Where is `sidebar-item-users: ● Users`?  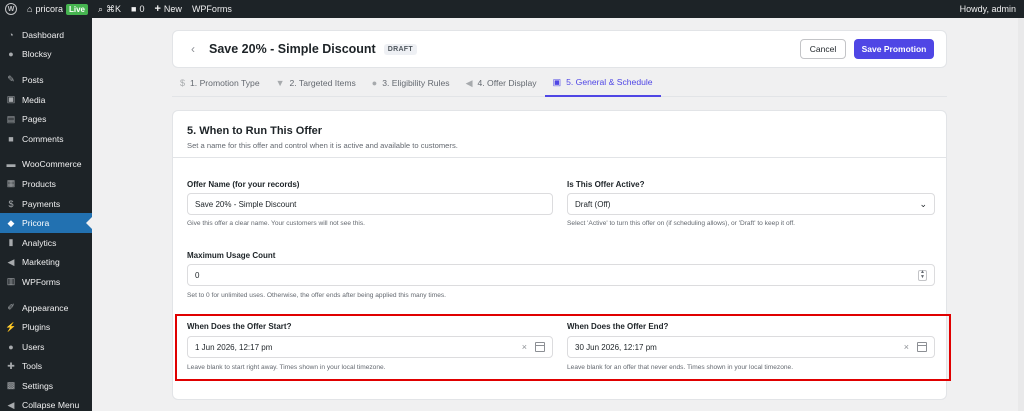
sidebar-item-users: ● Users is located at coordinates (46, 347).